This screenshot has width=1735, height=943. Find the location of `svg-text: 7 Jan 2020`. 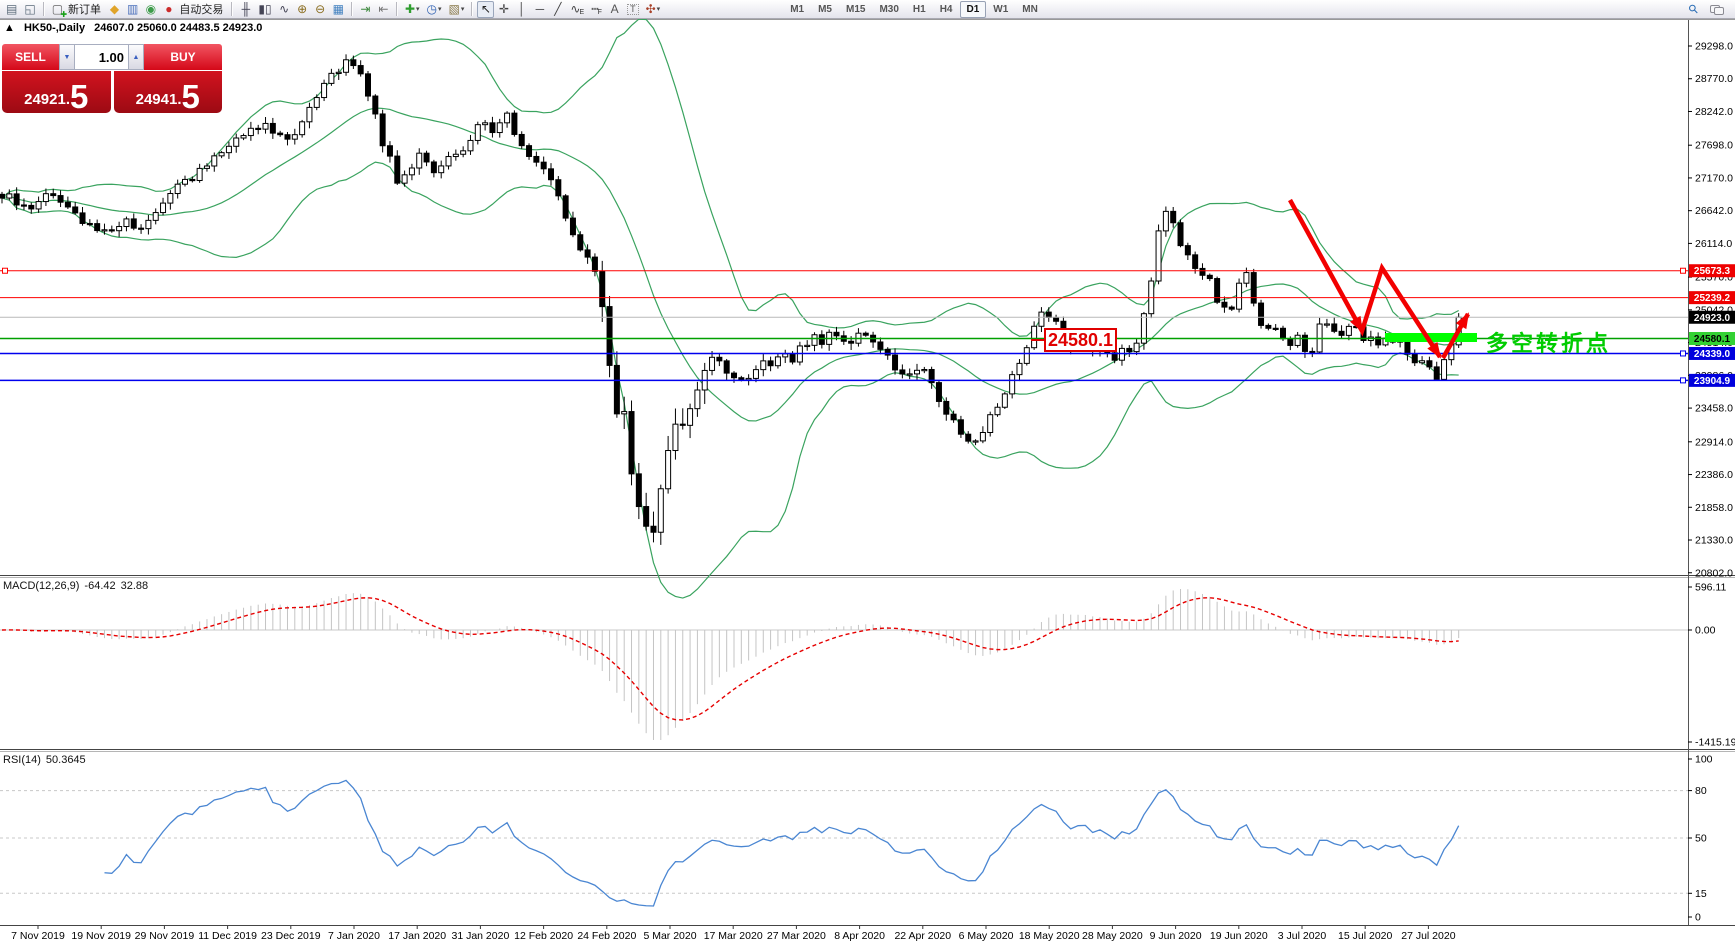

svg-text: 7 Jan 2020 is located at coordinates (354, 936).